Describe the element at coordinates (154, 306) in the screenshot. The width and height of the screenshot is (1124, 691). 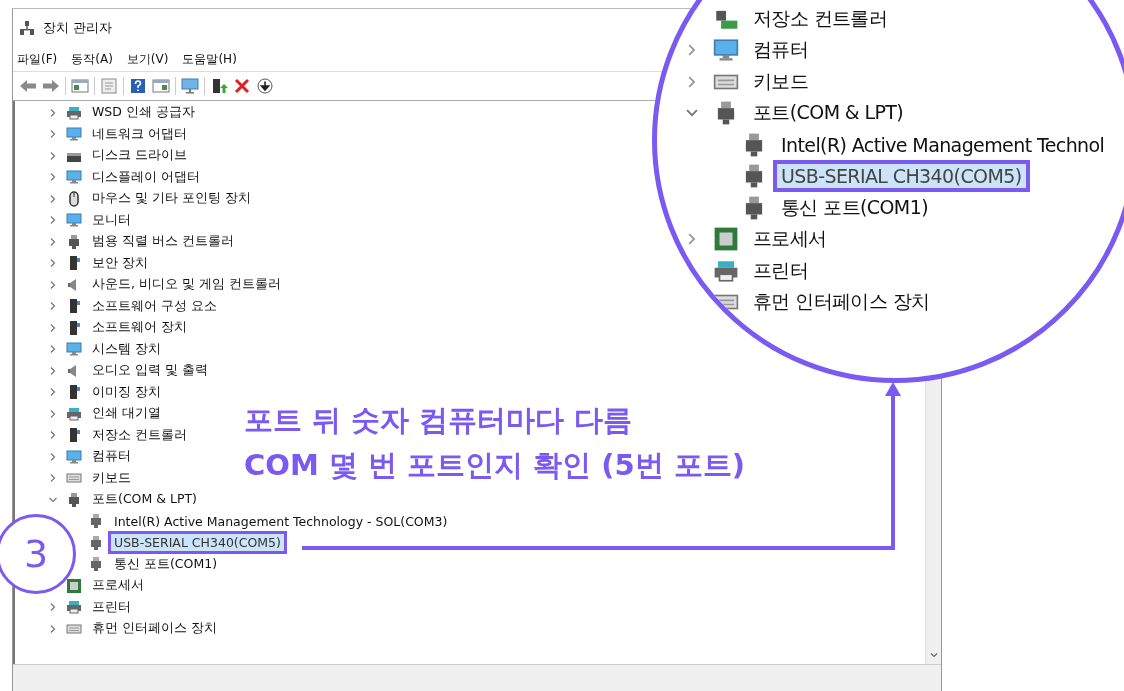
I see `tree-item: 소프트웨어 구성 요소` at that location.